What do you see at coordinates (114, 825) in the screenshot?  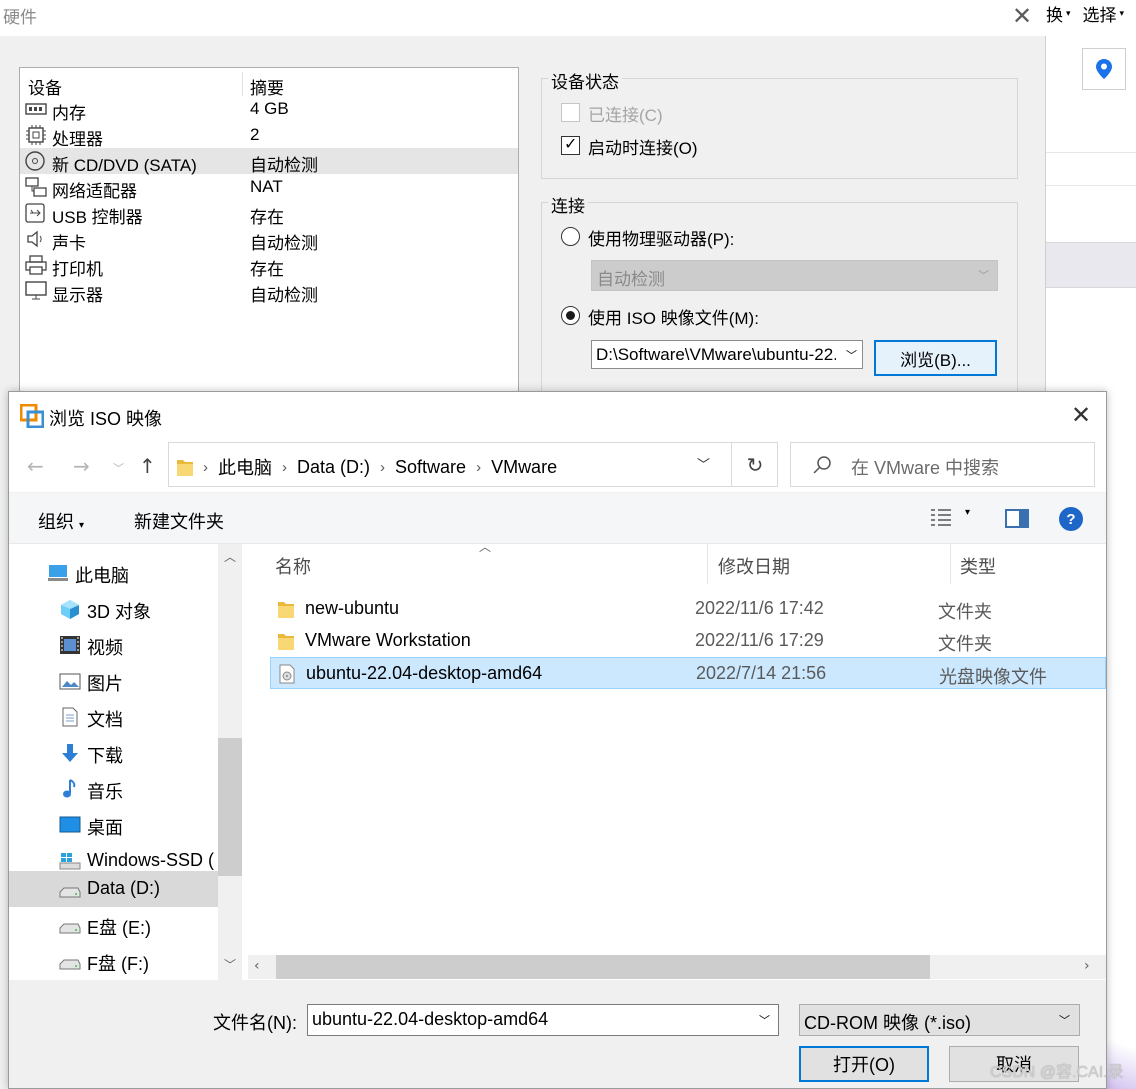 I see `nav-item-desktop: 桌面` at bounding box center [114, 825].